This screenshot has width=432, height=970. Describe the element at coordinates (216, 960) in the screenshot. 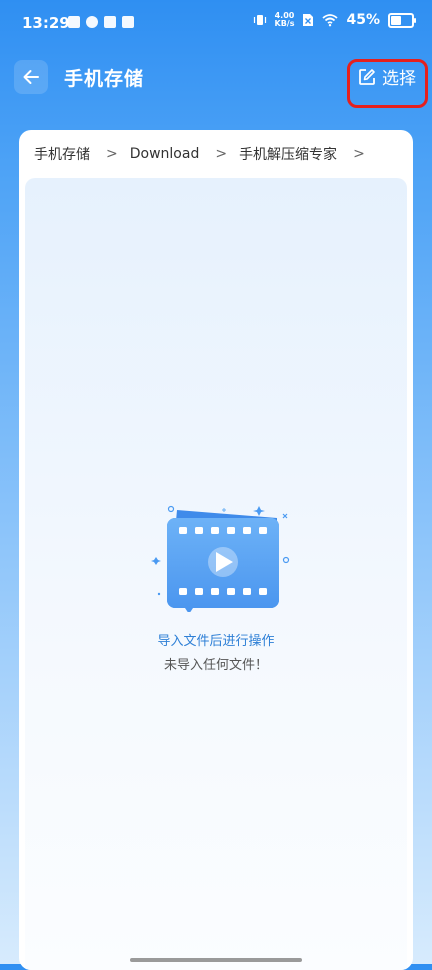

I see `home-indicator` at that location.